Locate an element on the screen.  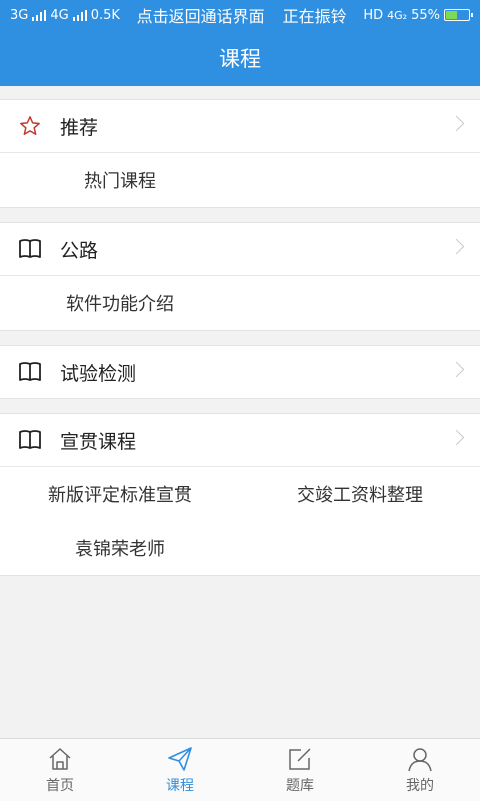
user-icon is located at coordinates (420, 759).